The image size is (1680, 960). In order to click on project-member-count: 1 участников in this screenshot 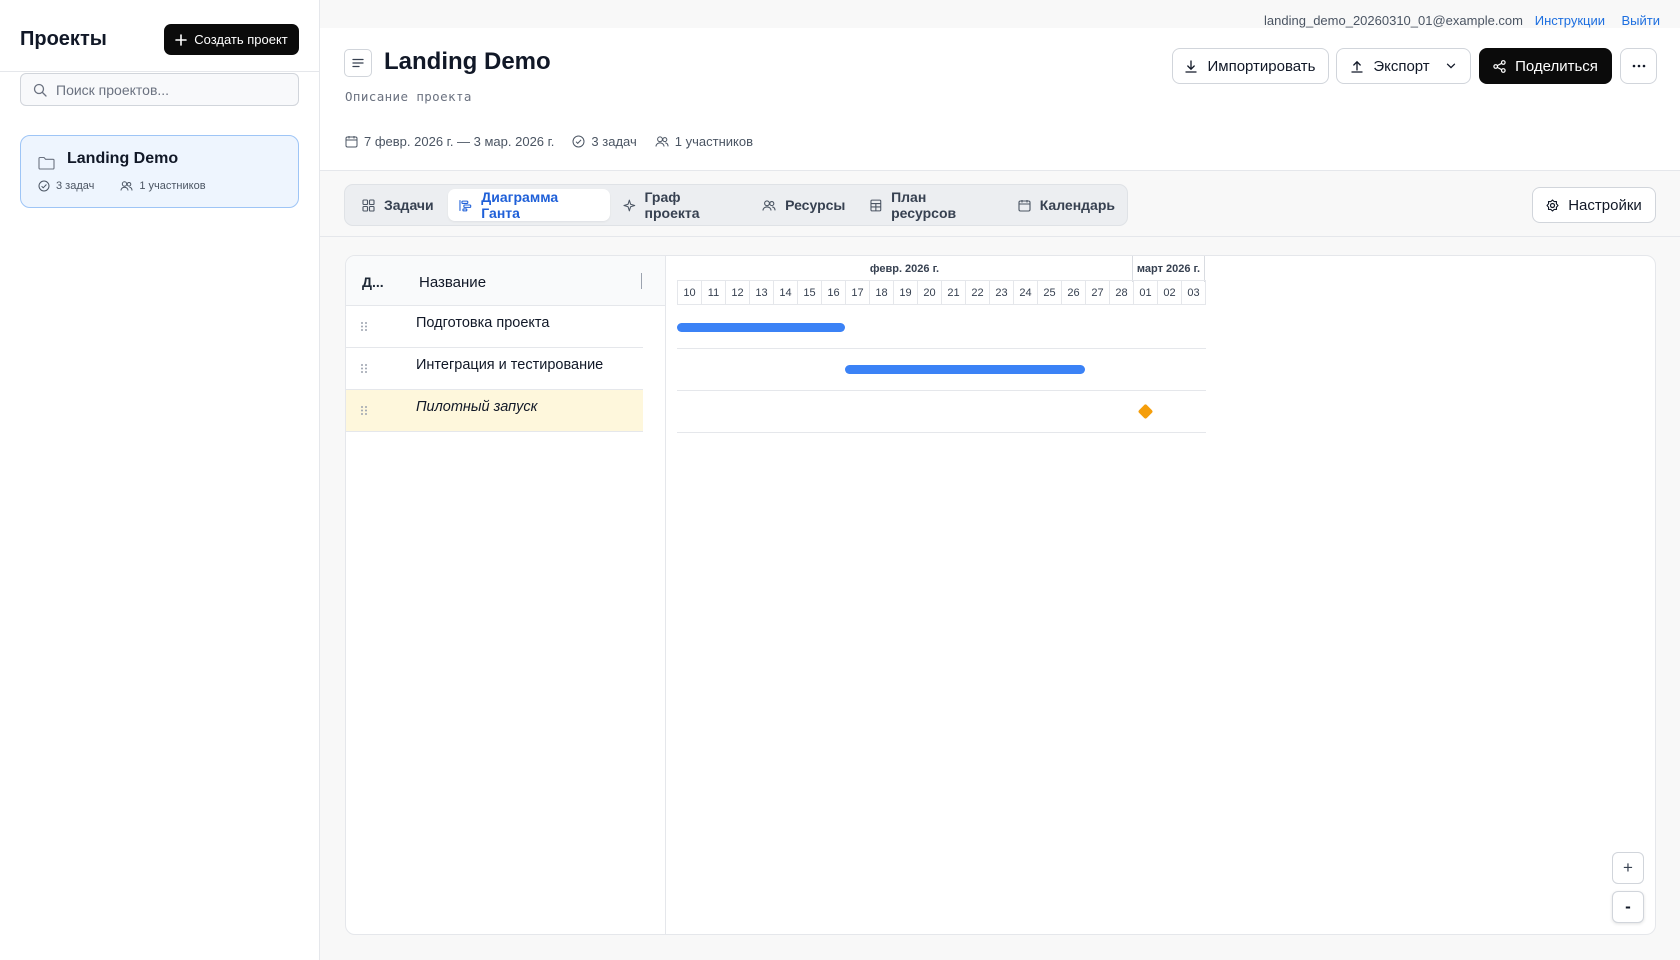, I will do `click(713, 141)`.